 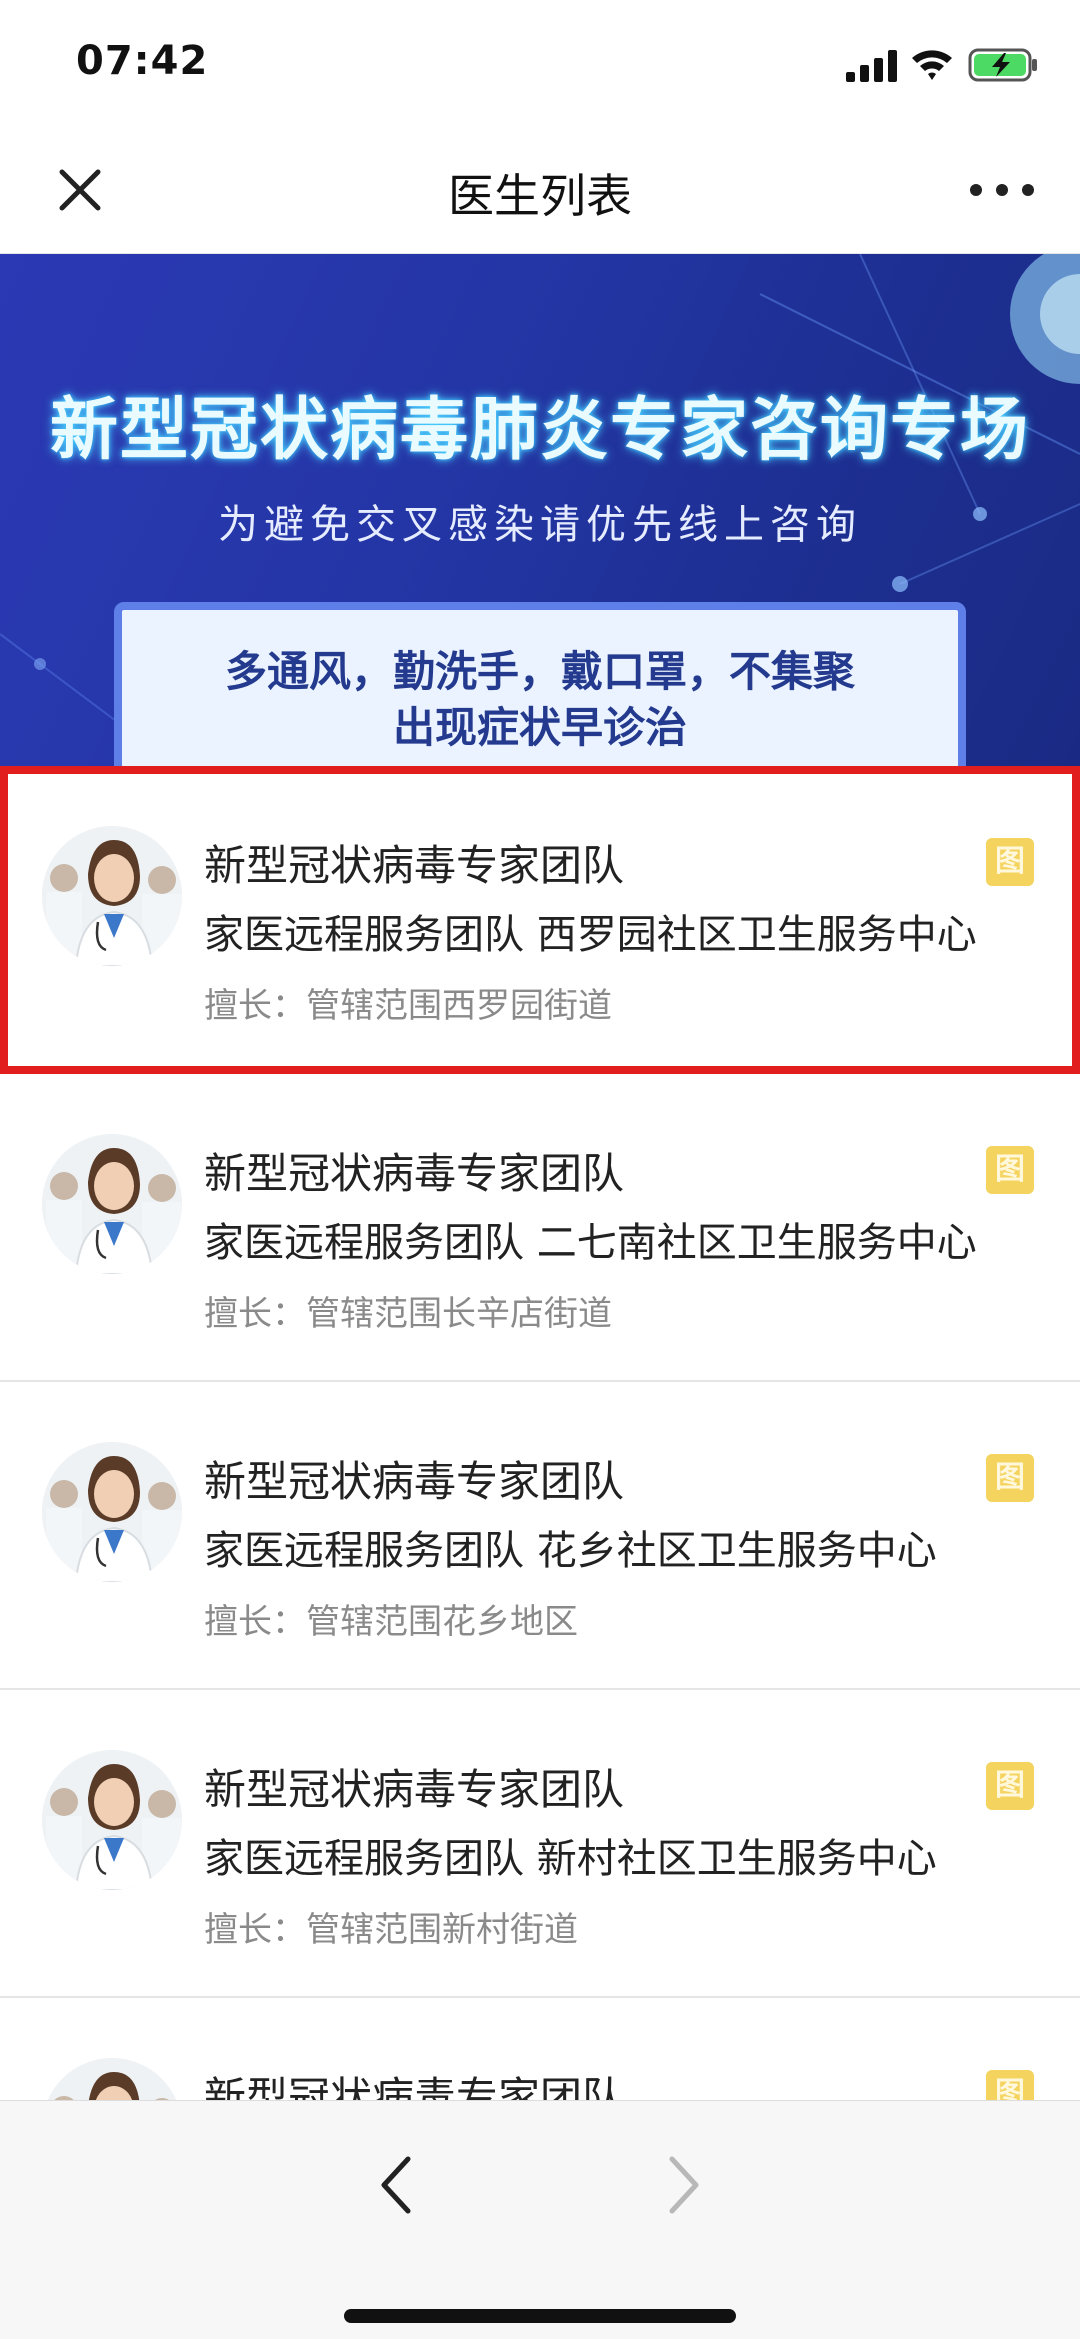 I want to click on status-bar: 07:42, so click(x=540, y=65).